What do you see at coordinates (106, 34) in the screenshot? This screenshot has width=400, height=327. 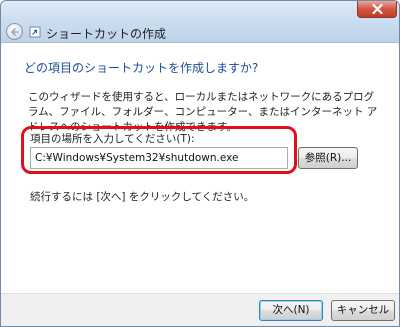 I see `window-title: ショートカットの作成` at bounding box center [106, 34].